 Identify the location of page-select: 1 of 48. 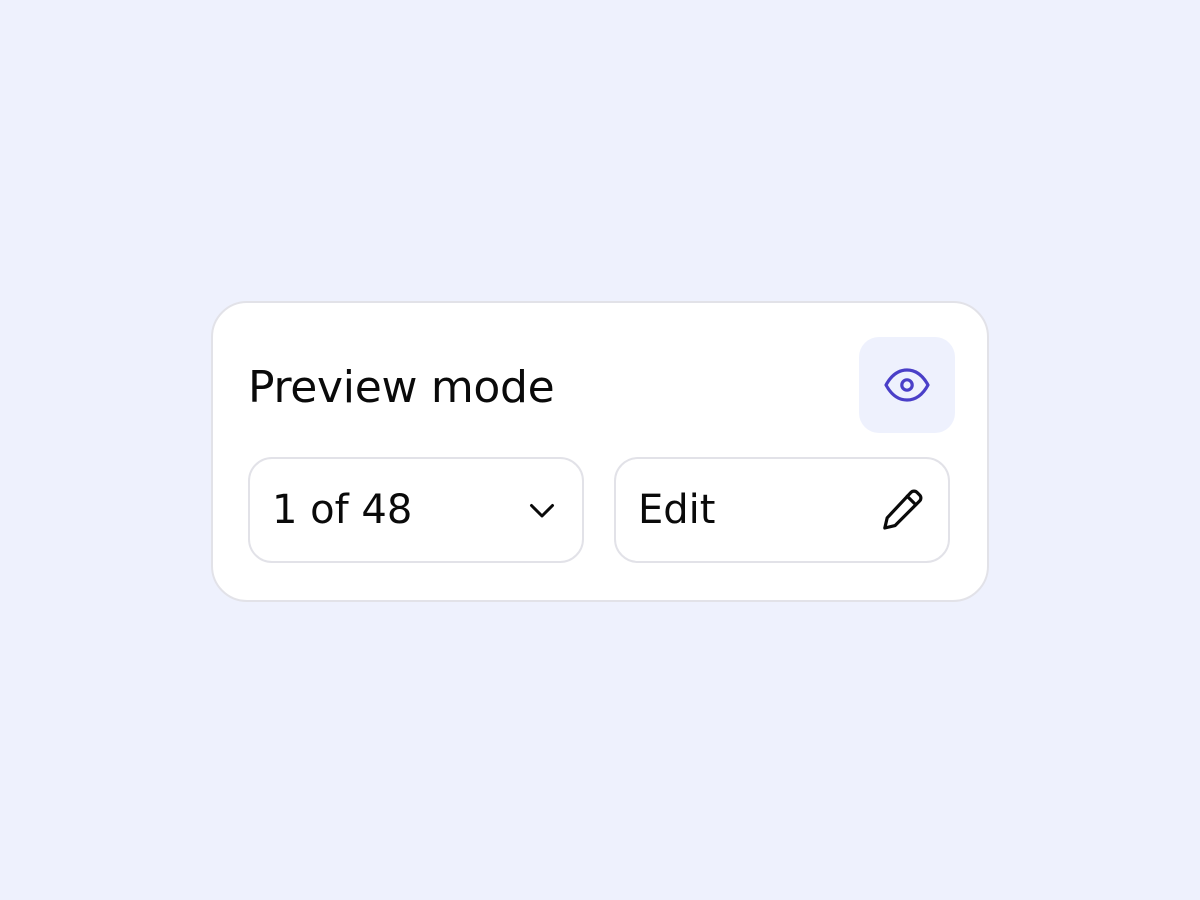
(416, 510).